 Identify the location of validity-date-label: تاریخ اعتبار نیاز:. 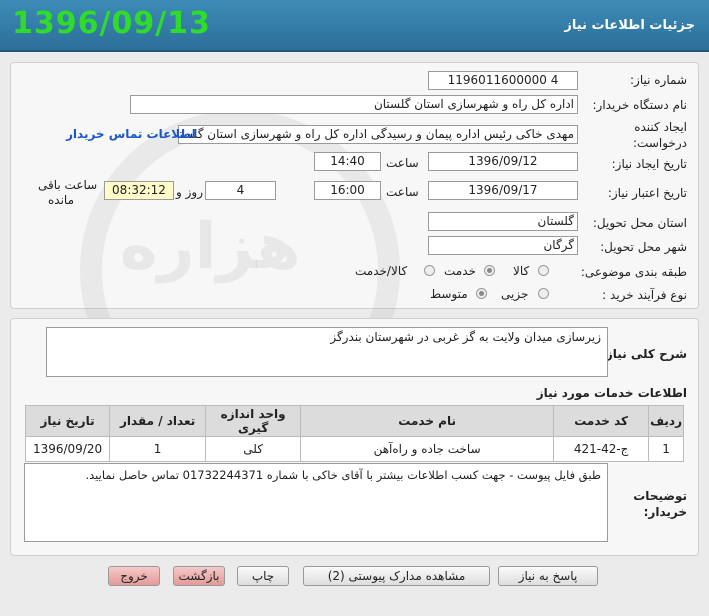
(647, 193).